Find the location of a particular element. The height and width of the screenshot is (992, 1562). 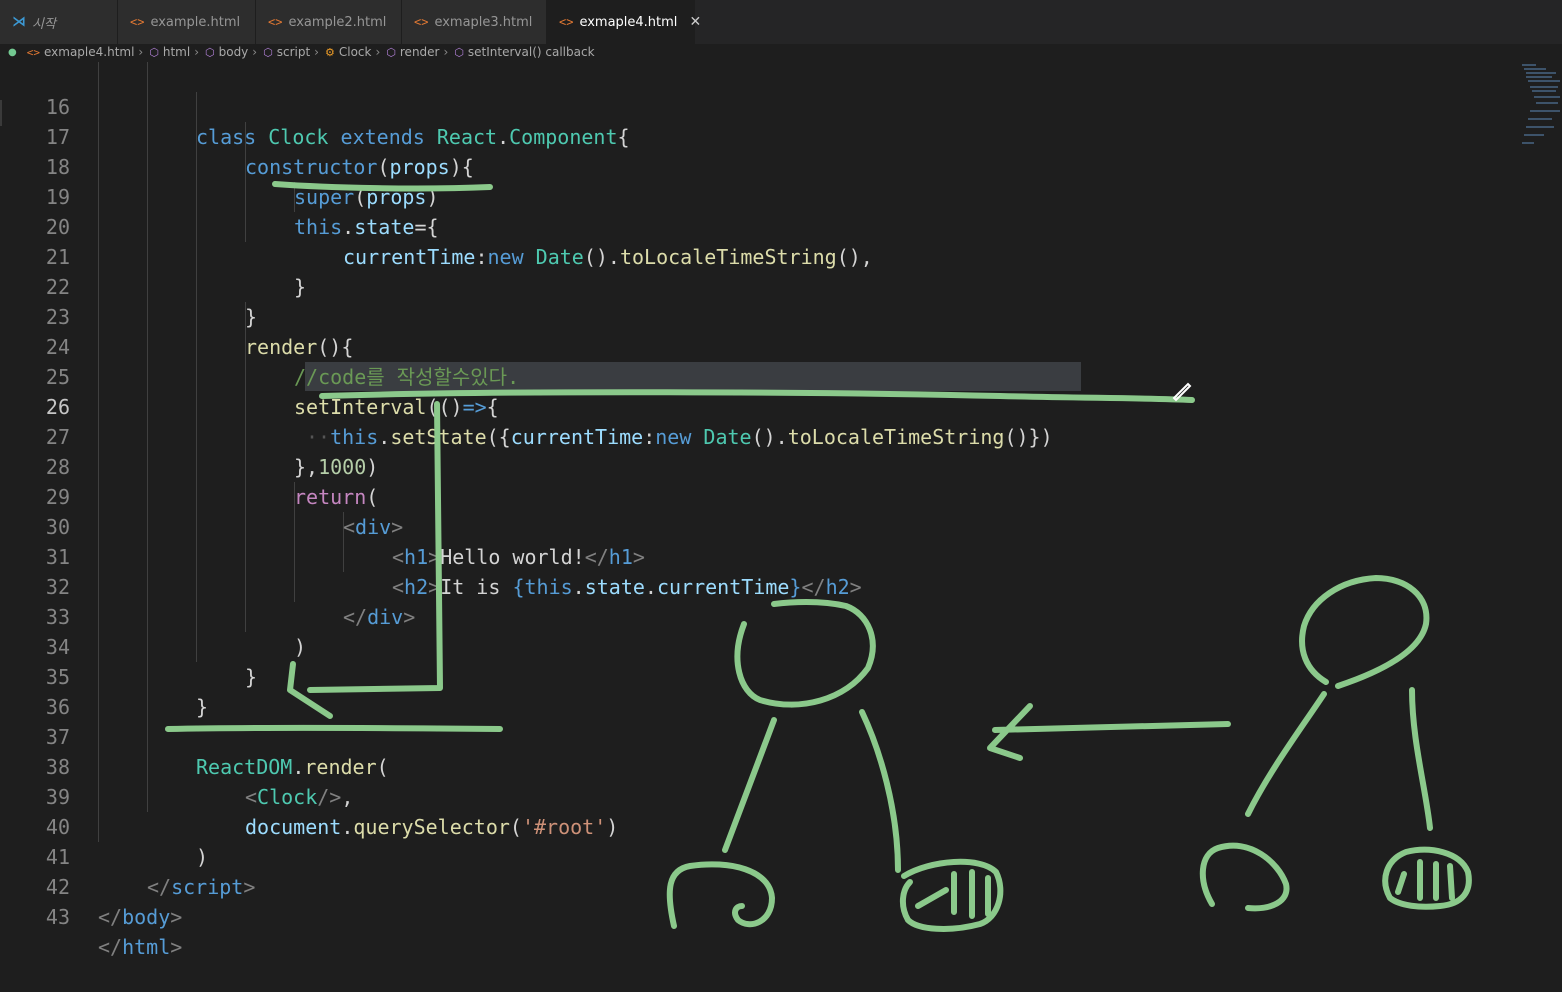

tab-label: example2.html is located at coordinates (337, 22).